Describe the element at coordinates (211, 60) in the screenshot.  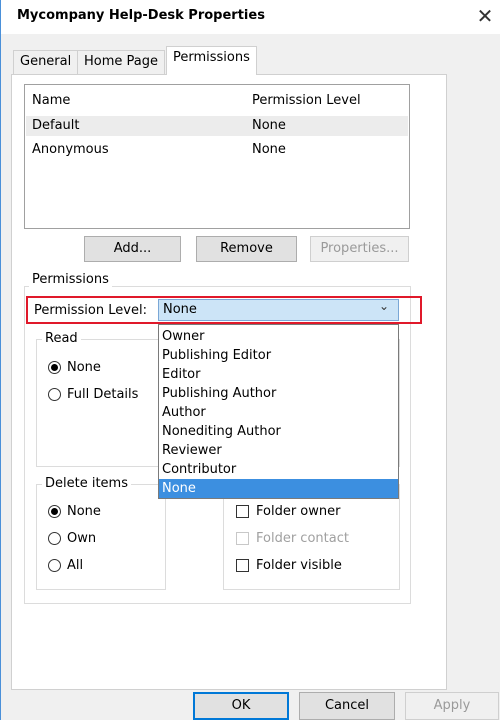
I see `tab-permissions: Permissions` at that location.